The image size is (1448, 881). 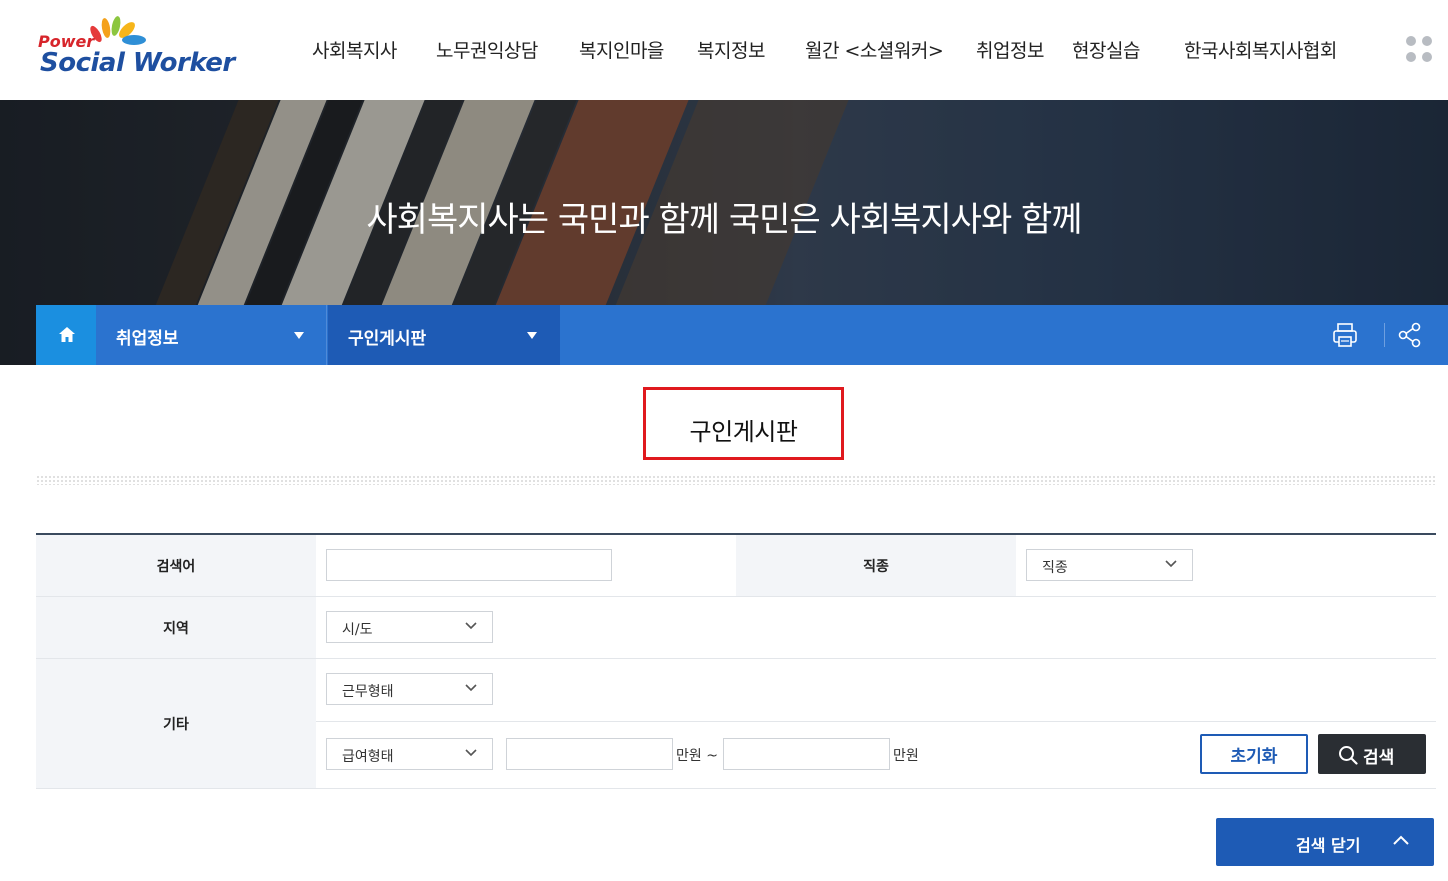 I want to click on region-select: 시/도, so click(x=409, y=627).